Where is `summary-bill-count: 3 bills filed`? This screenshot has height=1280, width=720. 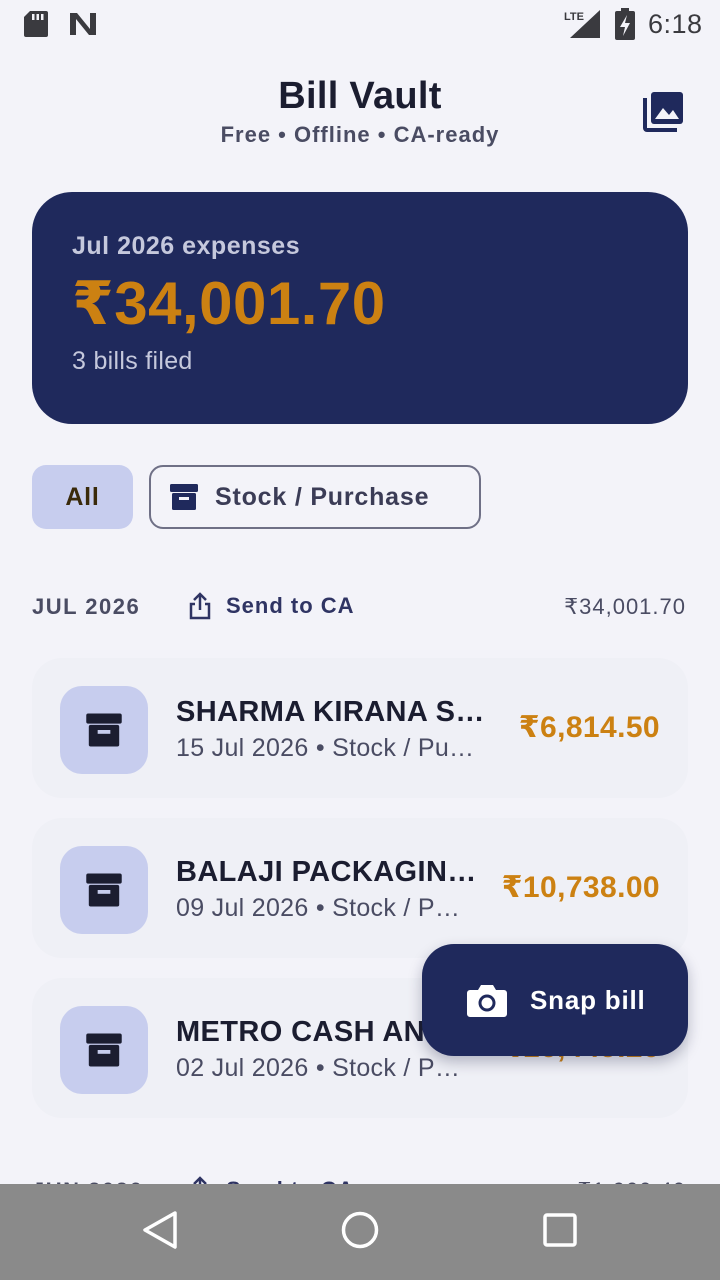 summary-bill-count: 3 bills filed is located at coordinates (132, 361).